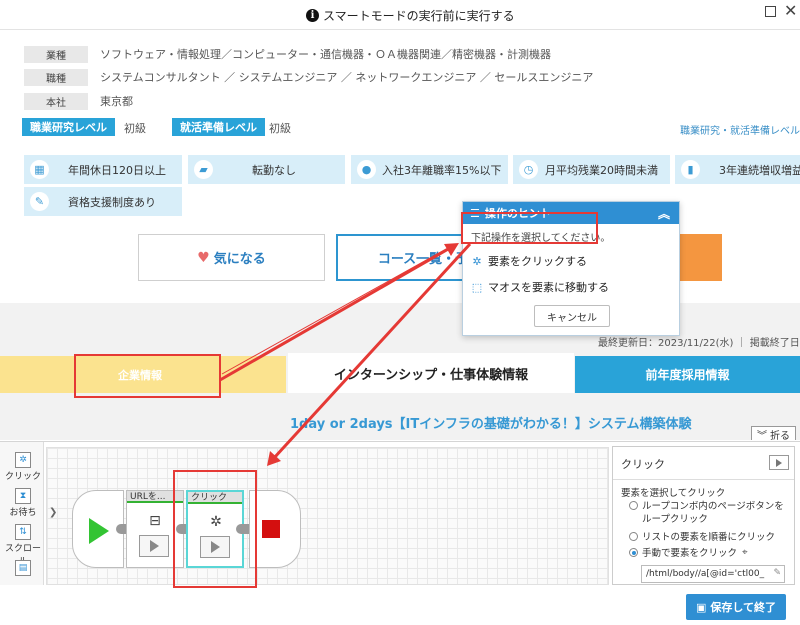 The width and height of the screenshot is (800, 625). What do you see at coordinates (699, 343) in the screenshot?
I see `updated-date: 最終更新日：2023/11/22(水) ｜ 掲載終了日：20` at bounding box center [699, 343].